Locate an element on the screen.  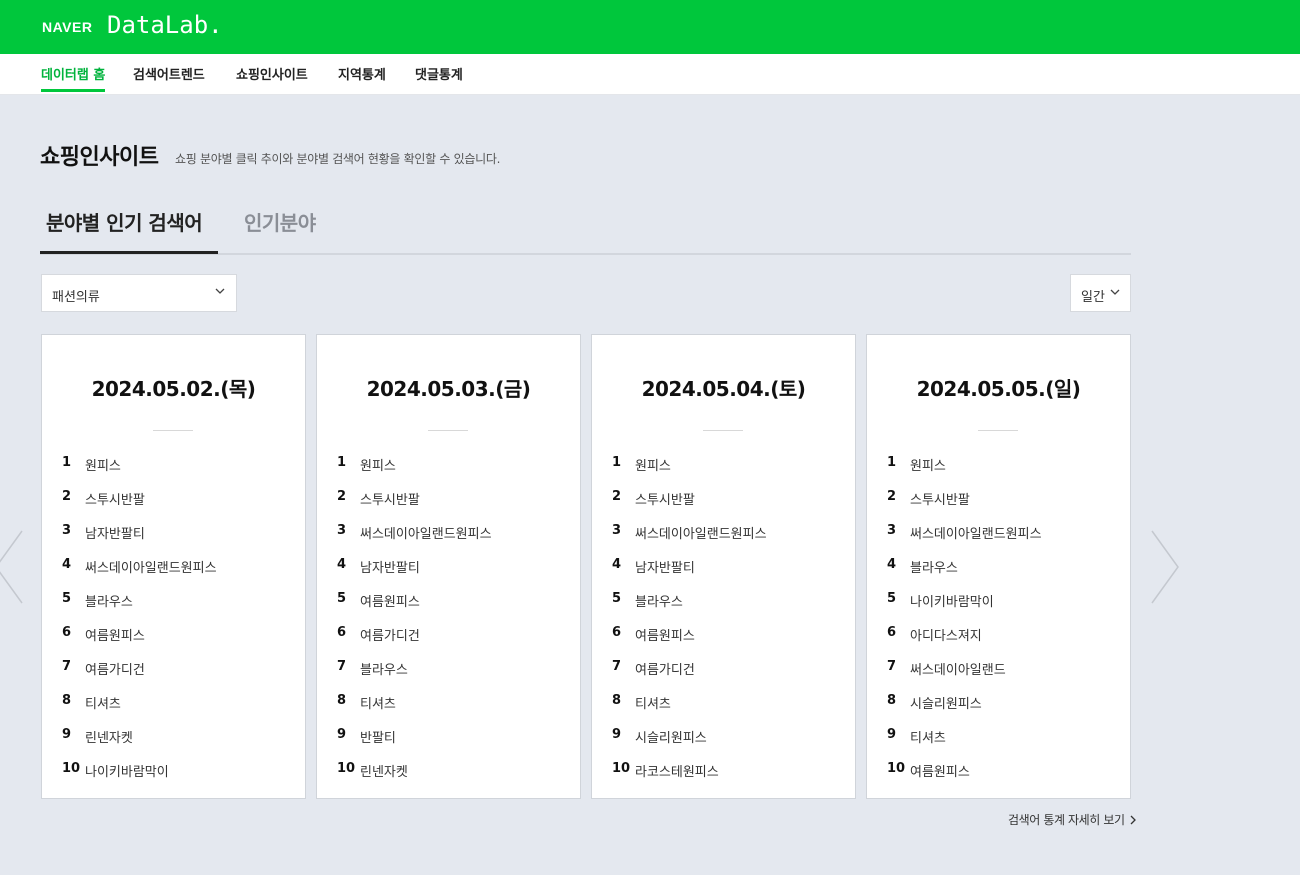
nav-item-comment-stats: 댓글통계 is located at coordinates (439, 78).